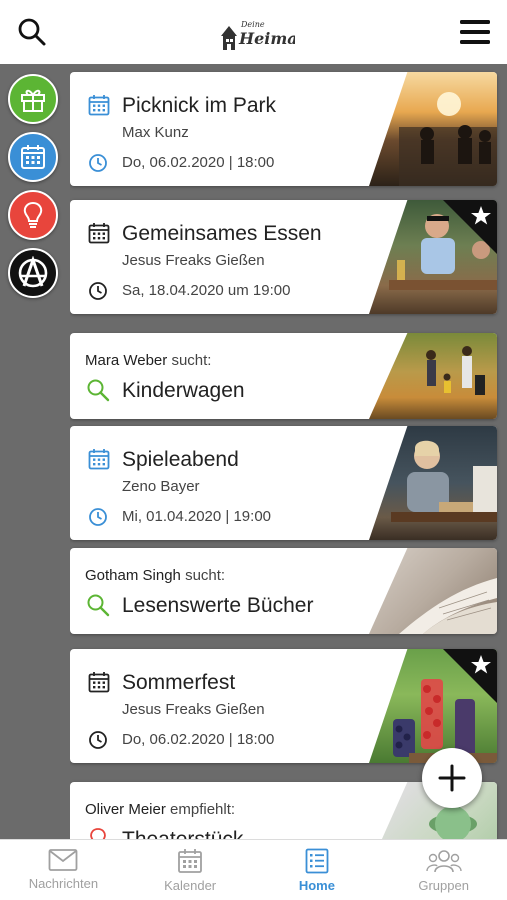 The width and height of the screenshot is (507, 900). What do you see at coordinates (63, 860) in the screenshot?
I see `envelope-icon` at bounding box center [63, 860].